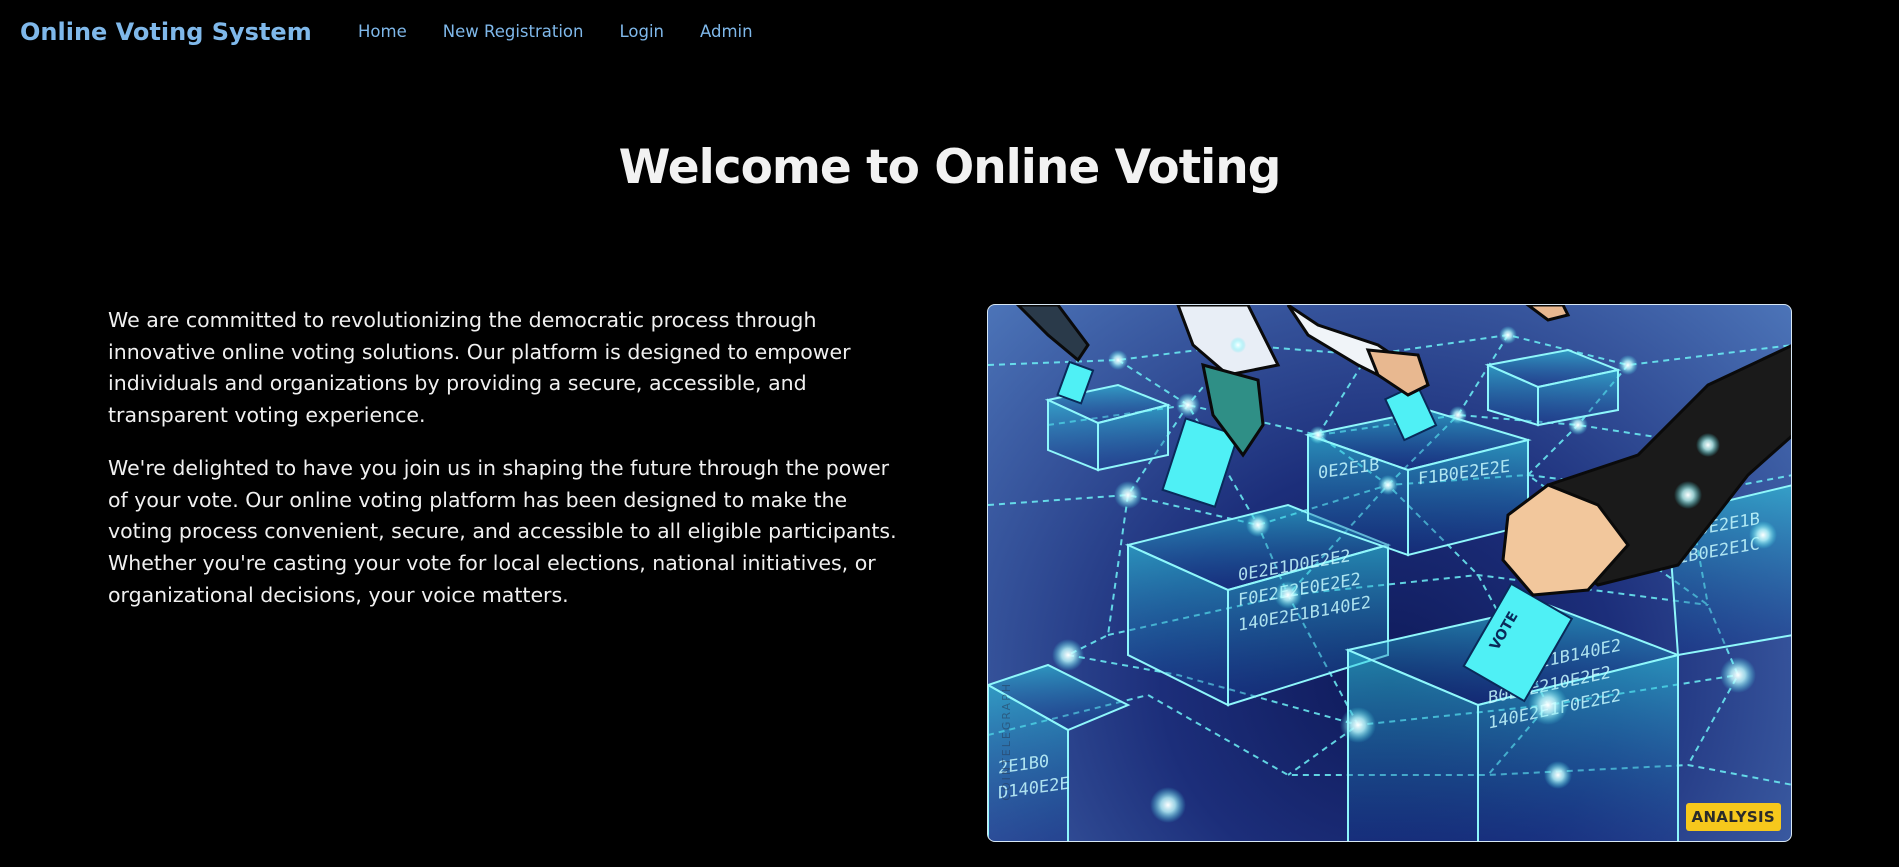  I want to click on nav-new-registration-link: New Registration, so click(513, 31).